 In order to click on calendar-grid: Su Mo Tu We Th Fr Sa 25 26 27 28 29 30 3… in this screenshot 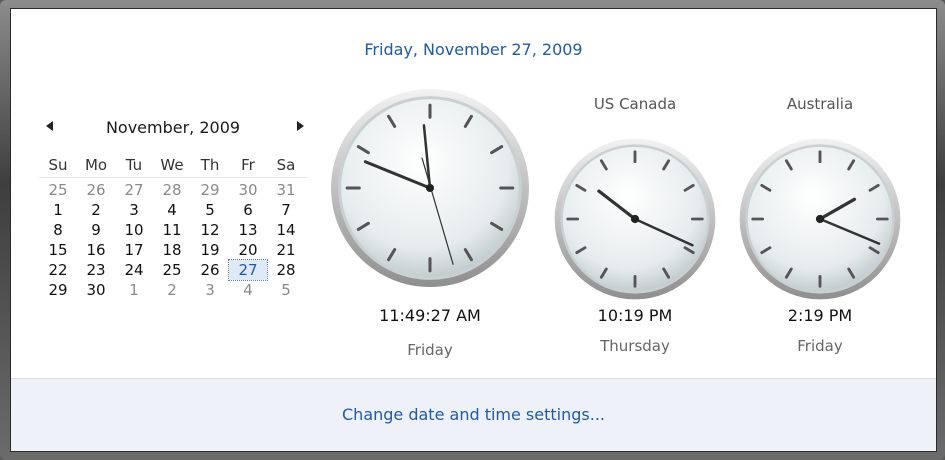, I will do `click(173, 227)`.